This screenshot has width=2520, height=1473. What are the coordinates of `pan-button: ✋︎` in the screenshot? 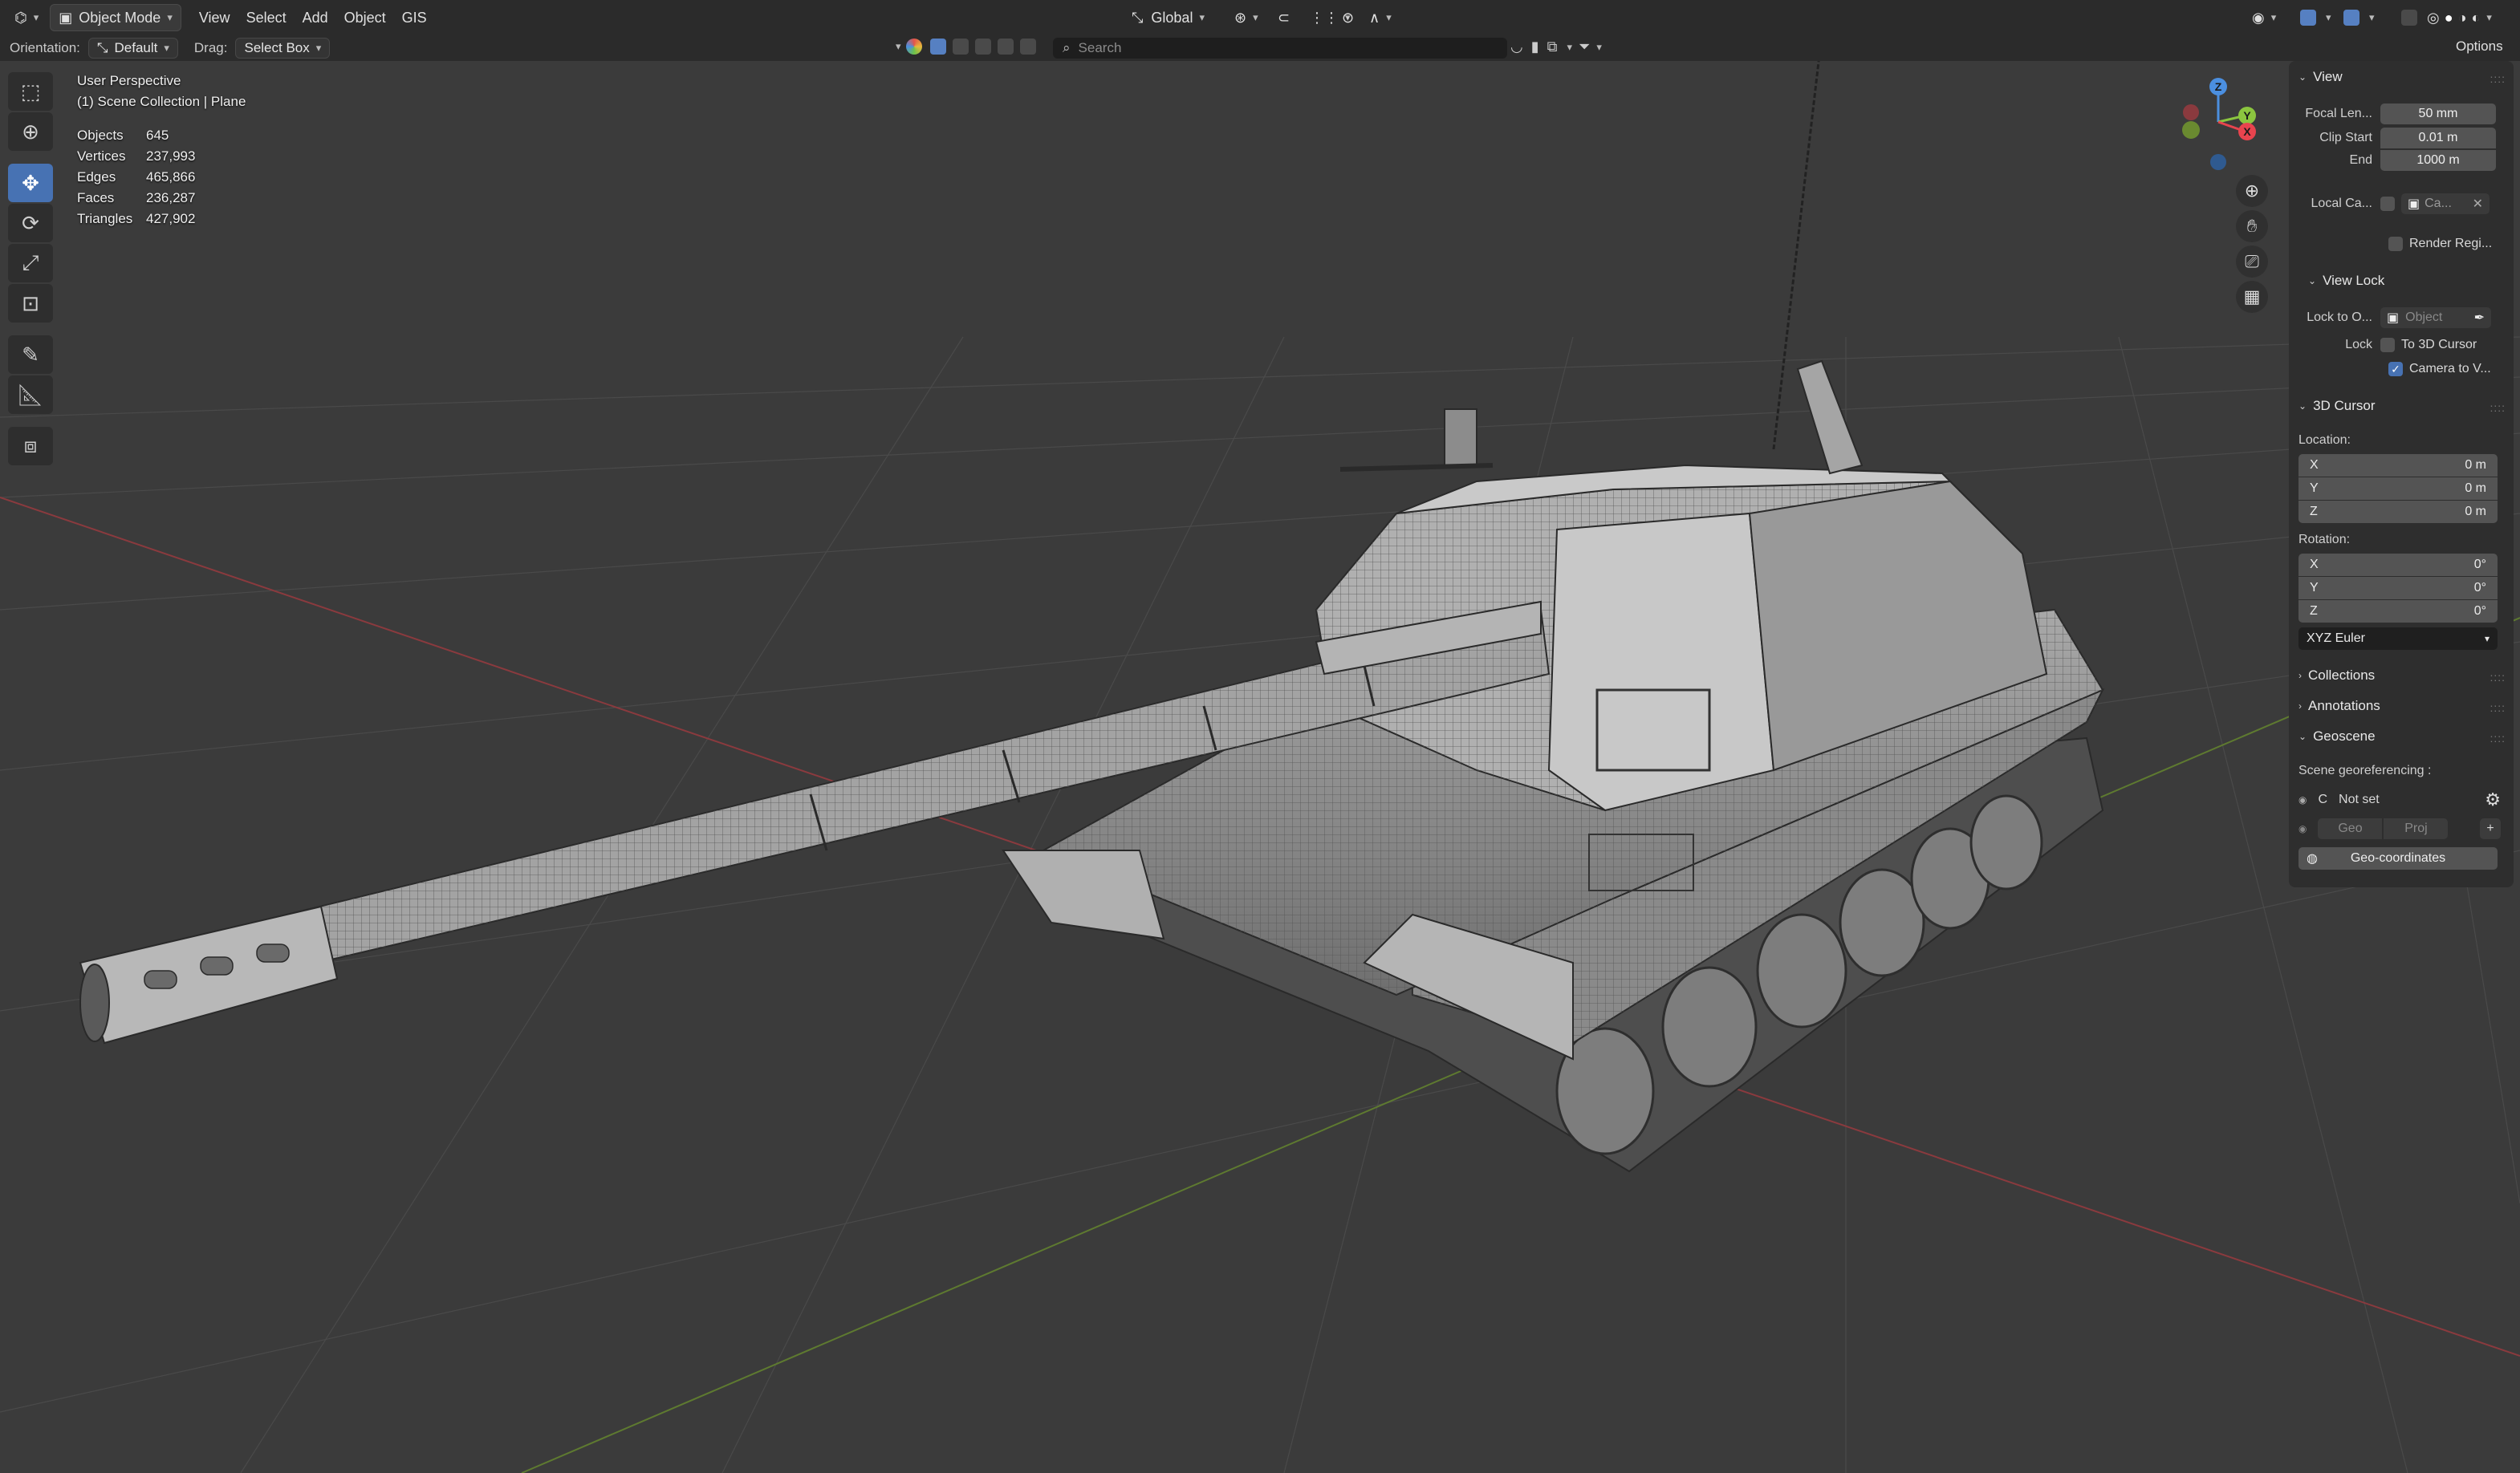 It's located at (2252, 226).